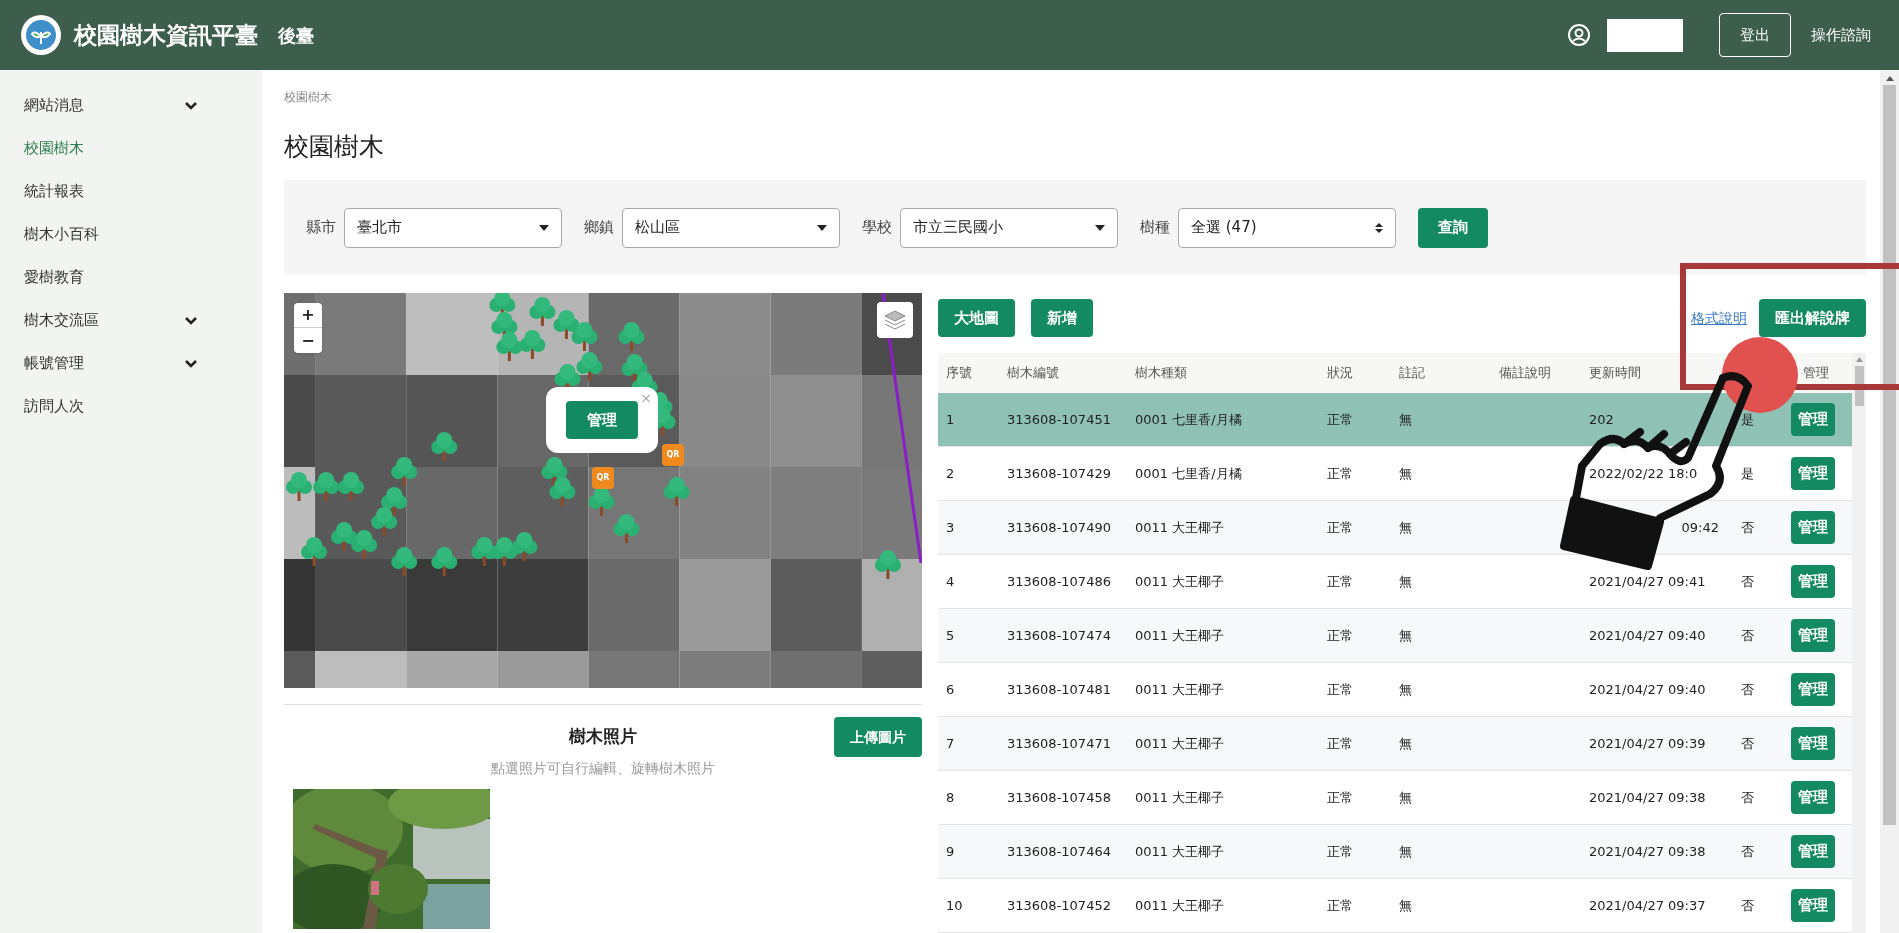  What do you see at coordinates (950, 473) in the screenshot?
I see `table-cell: 2` at bounding box center [950, 473].